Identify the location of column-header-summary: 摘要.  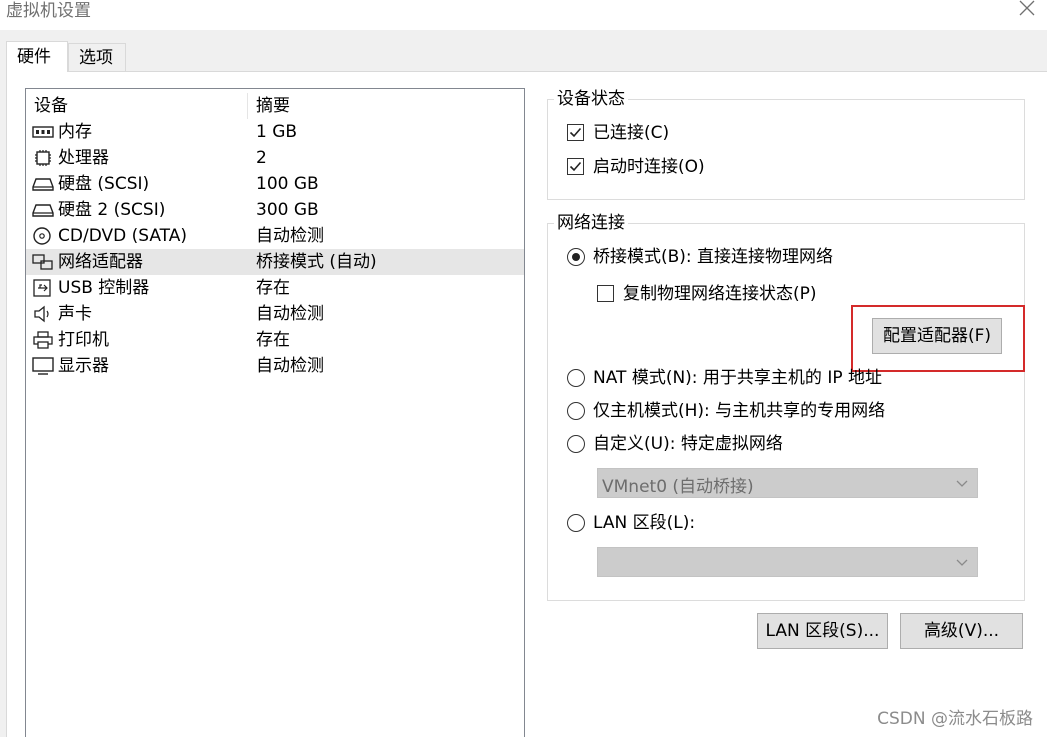
(273, 106).